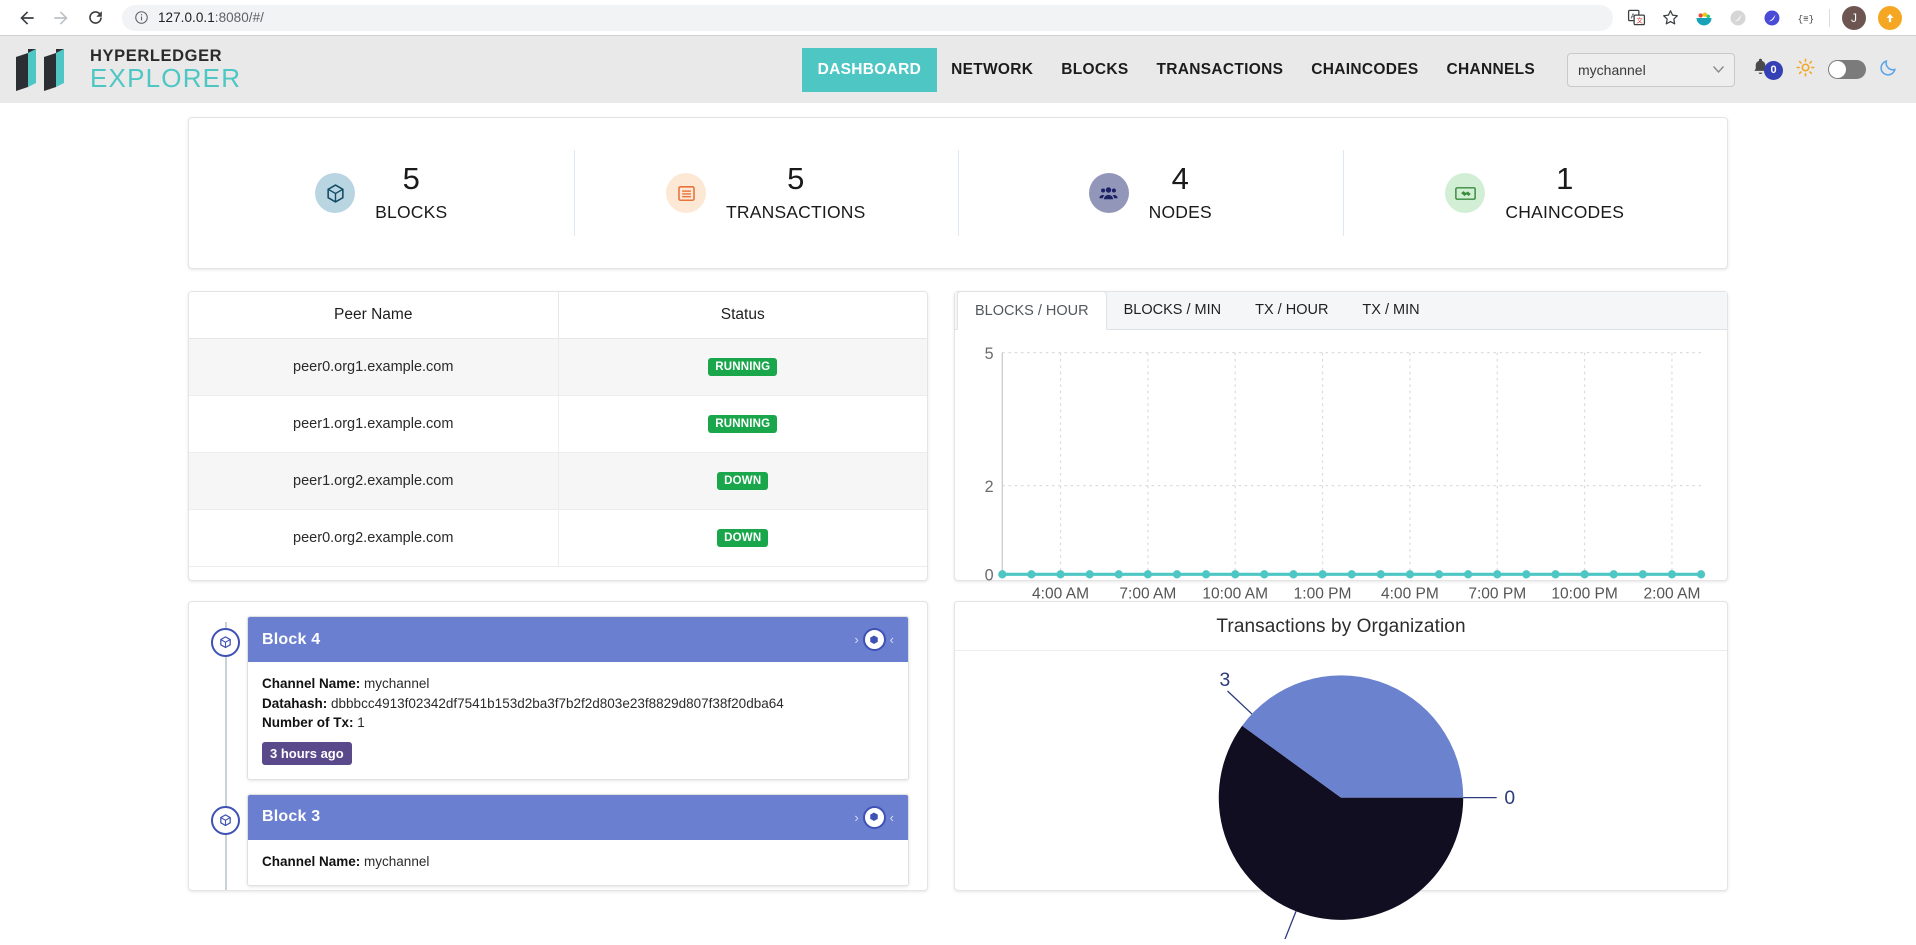 The width and height of the screenshot is (1916, 945). What do you see at coordinates (1651, 69) in the screenshot?
I see `channel-selector: mychannel` at bounding box center [1651, 69].